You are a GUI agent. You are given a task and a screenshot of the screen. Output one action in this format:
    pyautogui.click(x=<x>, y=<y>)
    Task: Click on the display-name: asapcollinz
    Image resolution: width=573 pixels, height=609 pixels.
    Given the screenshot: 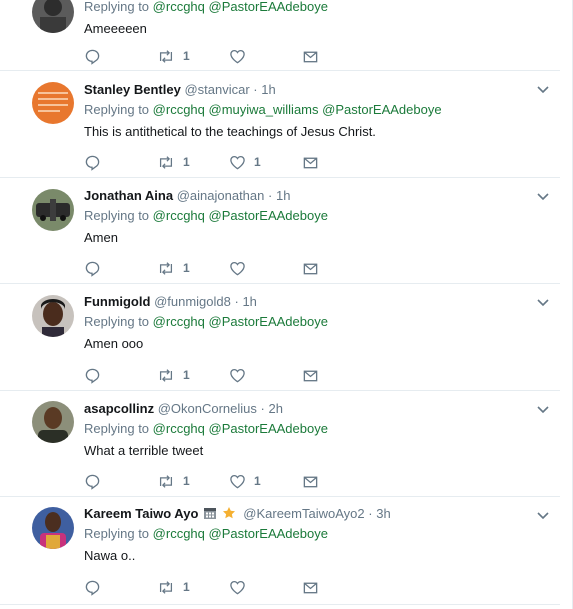 What is the action you would take?
    pyautogui.click(x=119, y=408)
    